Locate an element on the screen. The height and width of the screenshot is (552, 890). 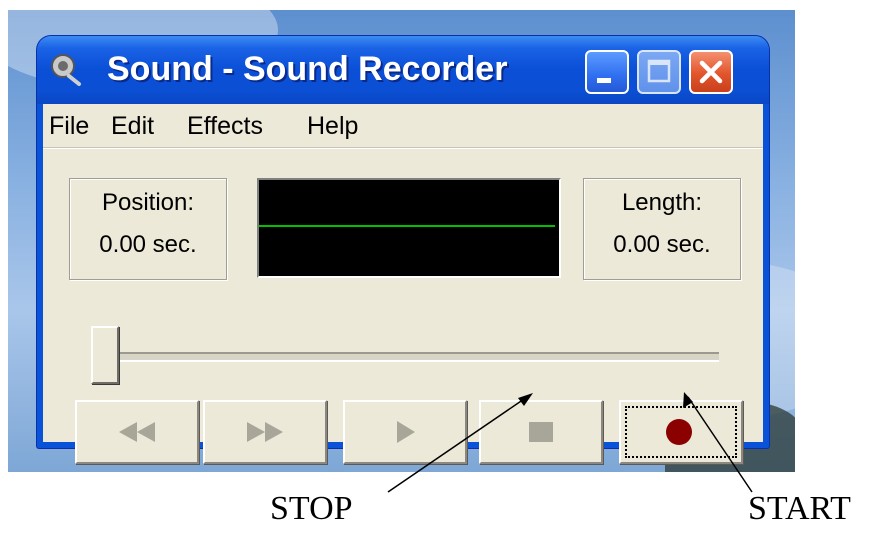
stop-arrowhead is located at coordinates (525, 399).